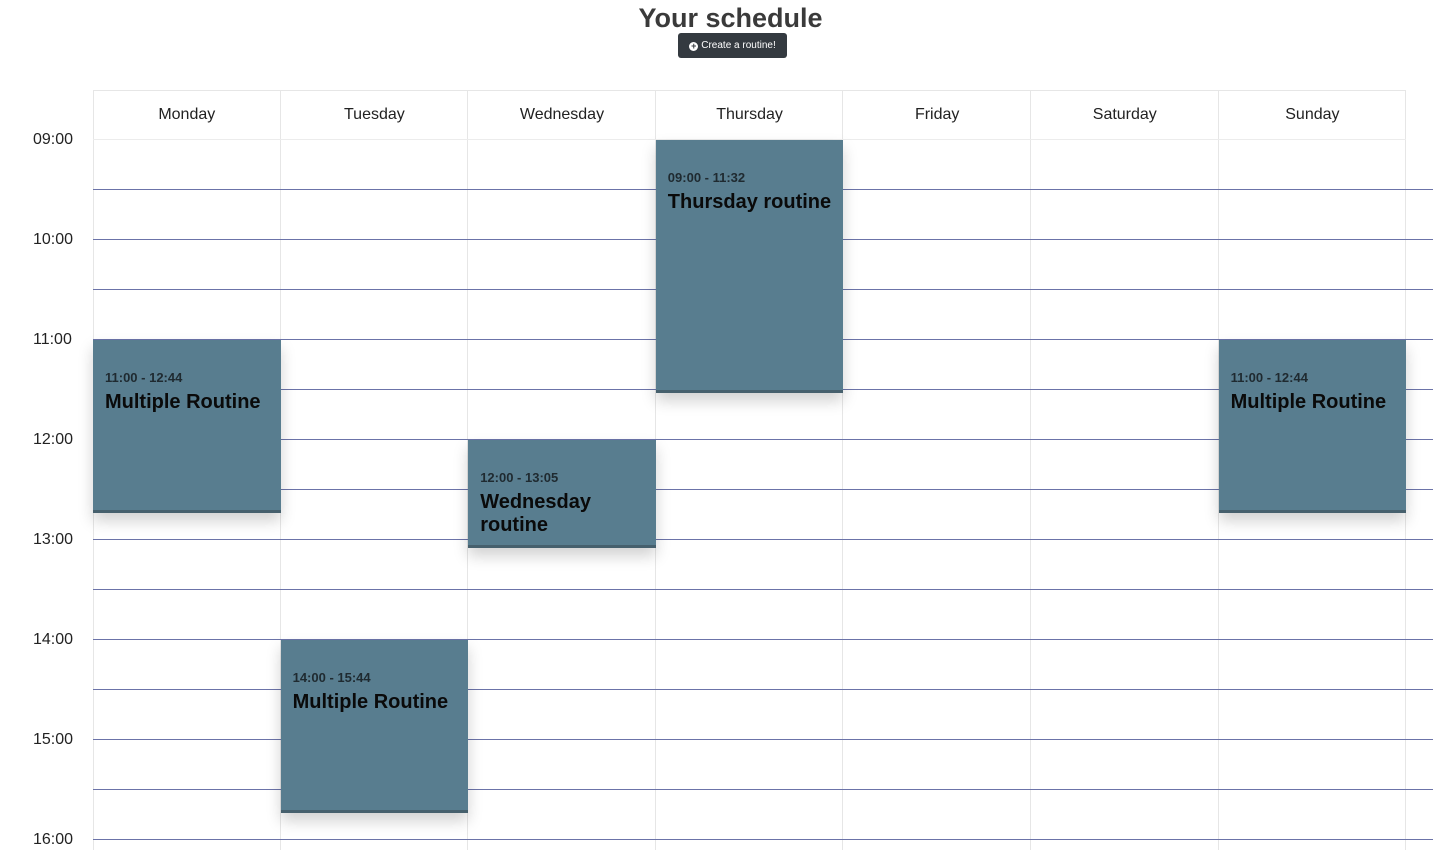 The image size is (1445, 850). Describe the element at coordinates (53, 539) in the screenshot. I see `time-label-13-00: 13:00` at that location.